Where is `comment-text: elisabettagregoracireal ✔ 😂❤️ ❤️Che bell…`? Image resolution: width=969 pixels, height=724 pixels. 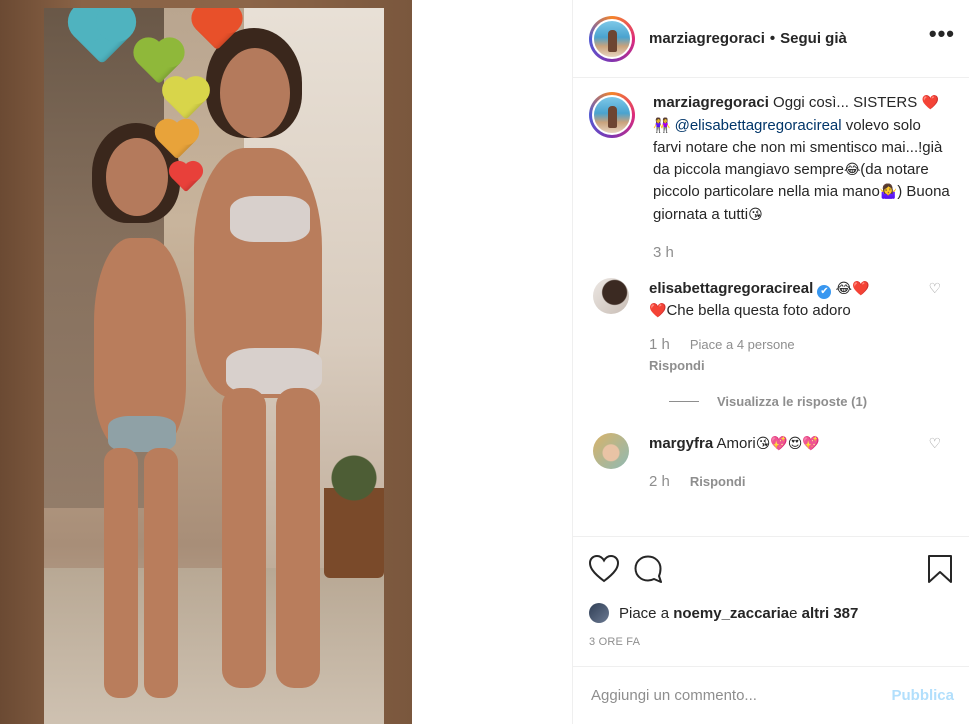 comment-text: elisabettagregoracireal ✔ 😂❤️ ❤️Che bell… is located at coordinates (784, 300).